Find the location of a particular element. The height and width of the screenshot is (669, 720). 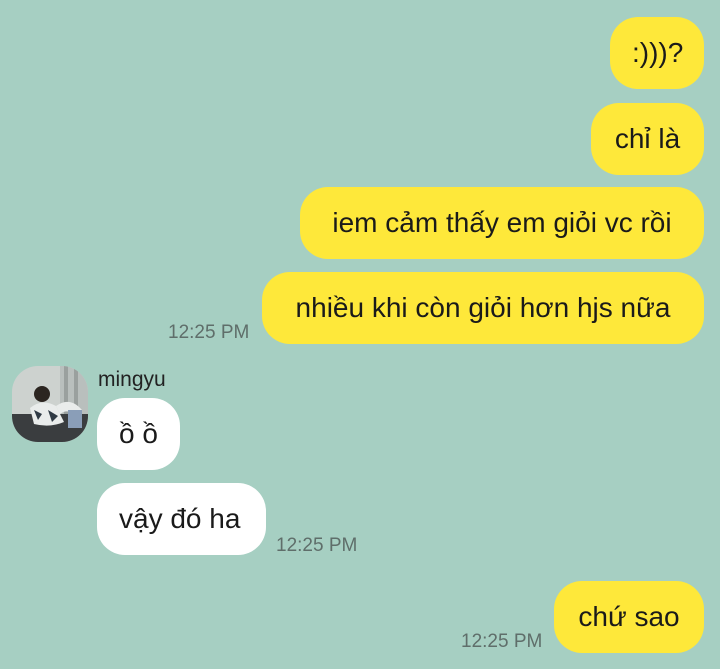

message-bubble-outgoing: iem cảm thấy em giỏi vc rồi is located at coordinates (502, 223).